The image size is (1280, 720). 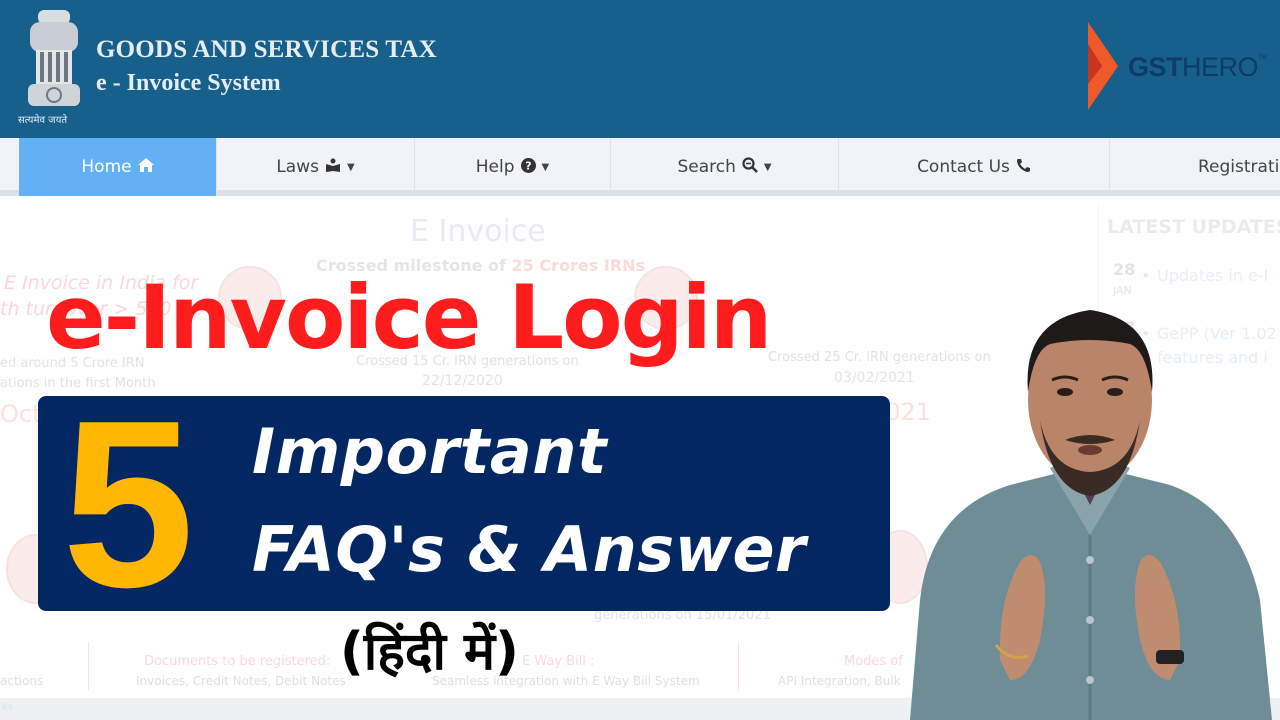 I want to click on gsthero-chevron-icon, so click(x=1103, y=66).